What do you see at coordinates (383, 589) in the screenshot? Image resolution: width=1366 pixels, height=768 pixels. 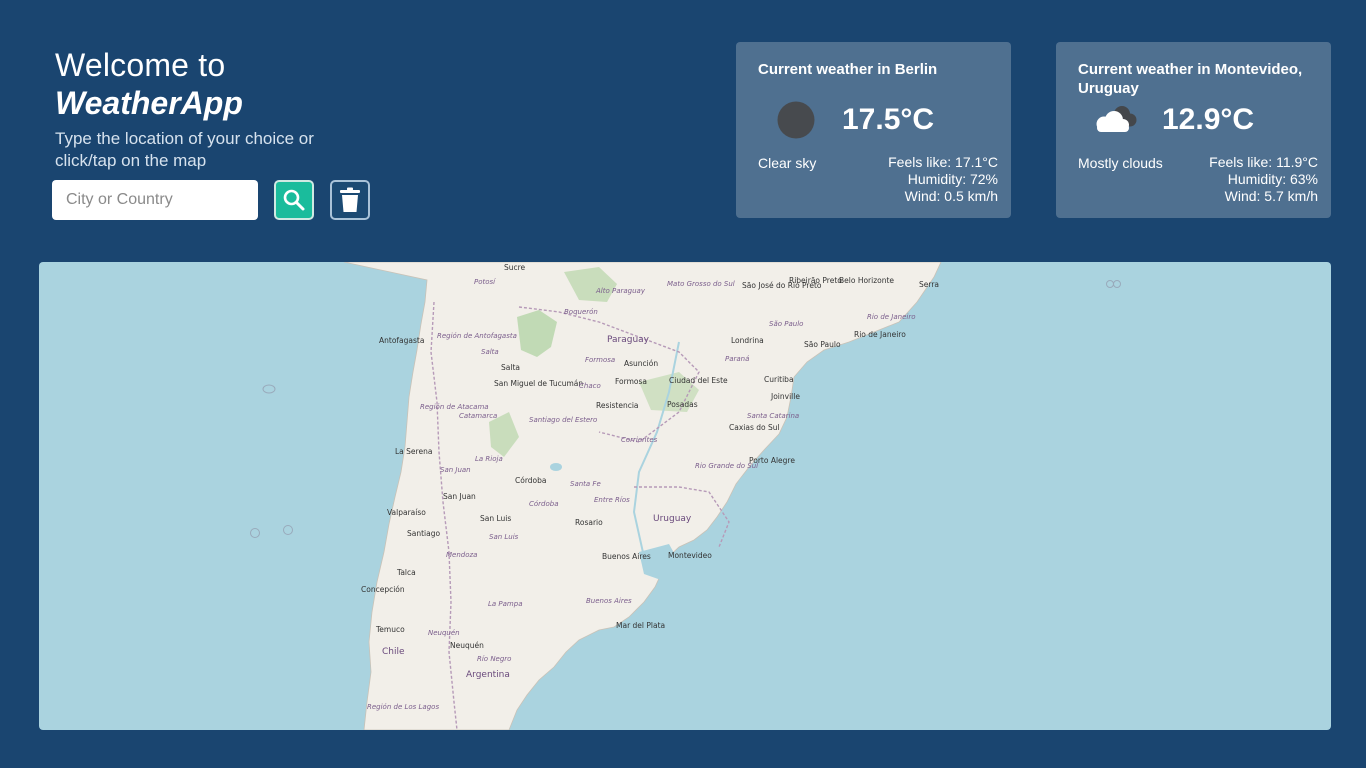 I see `map-city-label: Concepción` at bounding box center [383, 589].